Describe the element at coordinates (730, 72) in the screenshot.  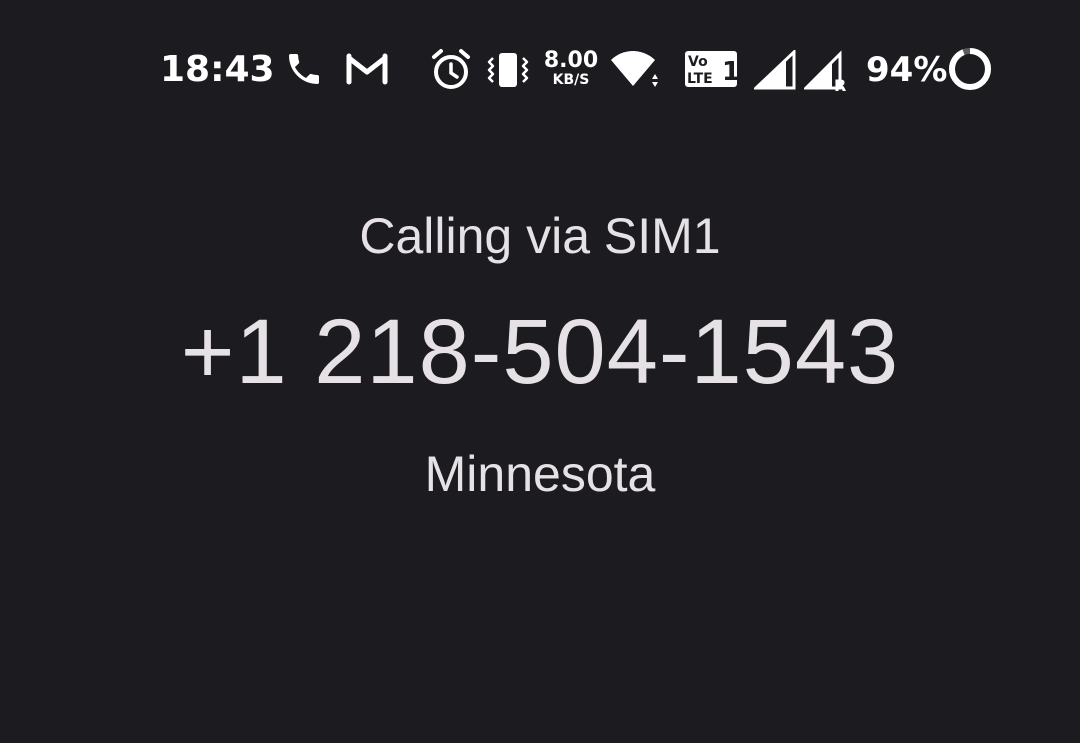
I see `volte-sim-number: 1` at that location.